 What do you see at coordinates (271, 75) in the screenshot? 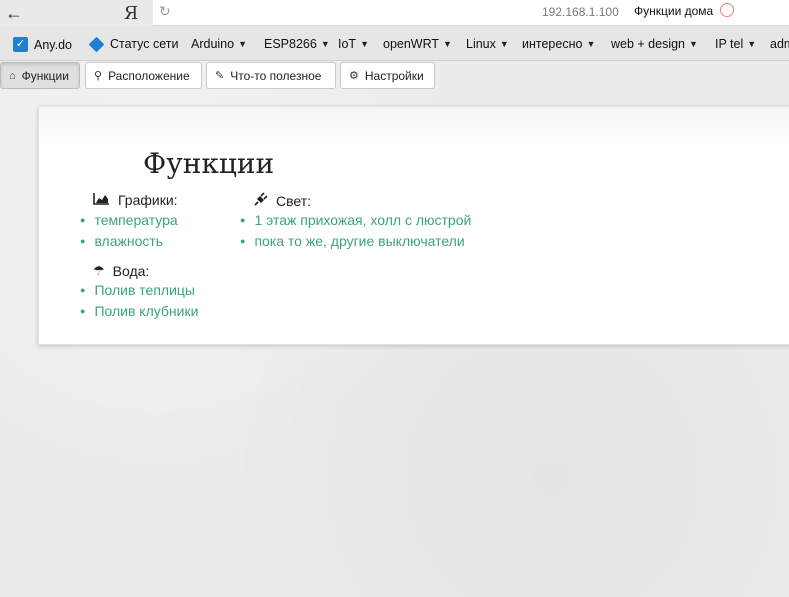
I see `tab-useful: ✎ Что-то полезное` at bounding box center [271, 75].